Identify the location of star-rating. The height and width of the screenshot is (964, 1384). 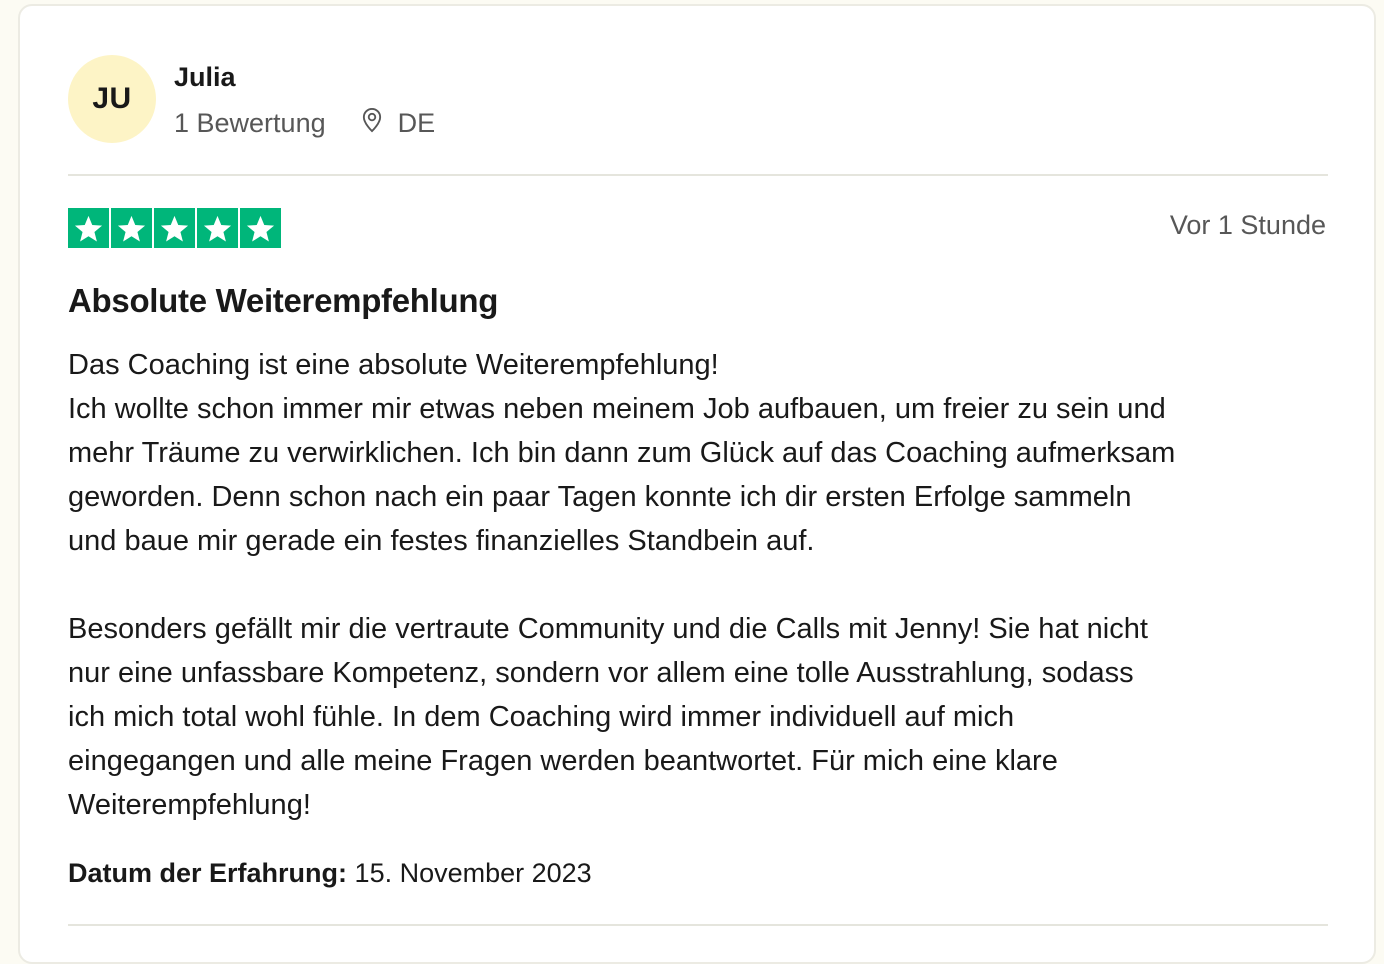
(174, 228).